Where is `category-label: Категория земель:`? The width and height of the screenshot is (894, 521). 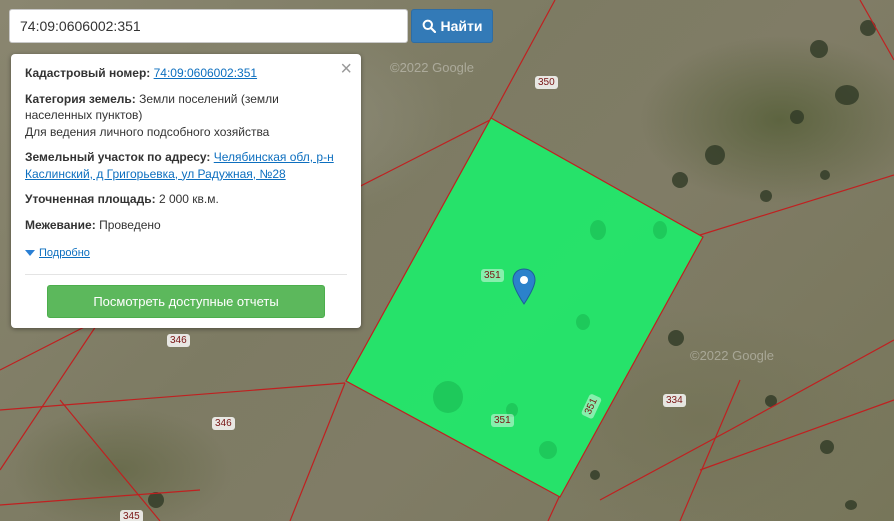
category-label: Категория земель: is located at coordinates (80, 98).